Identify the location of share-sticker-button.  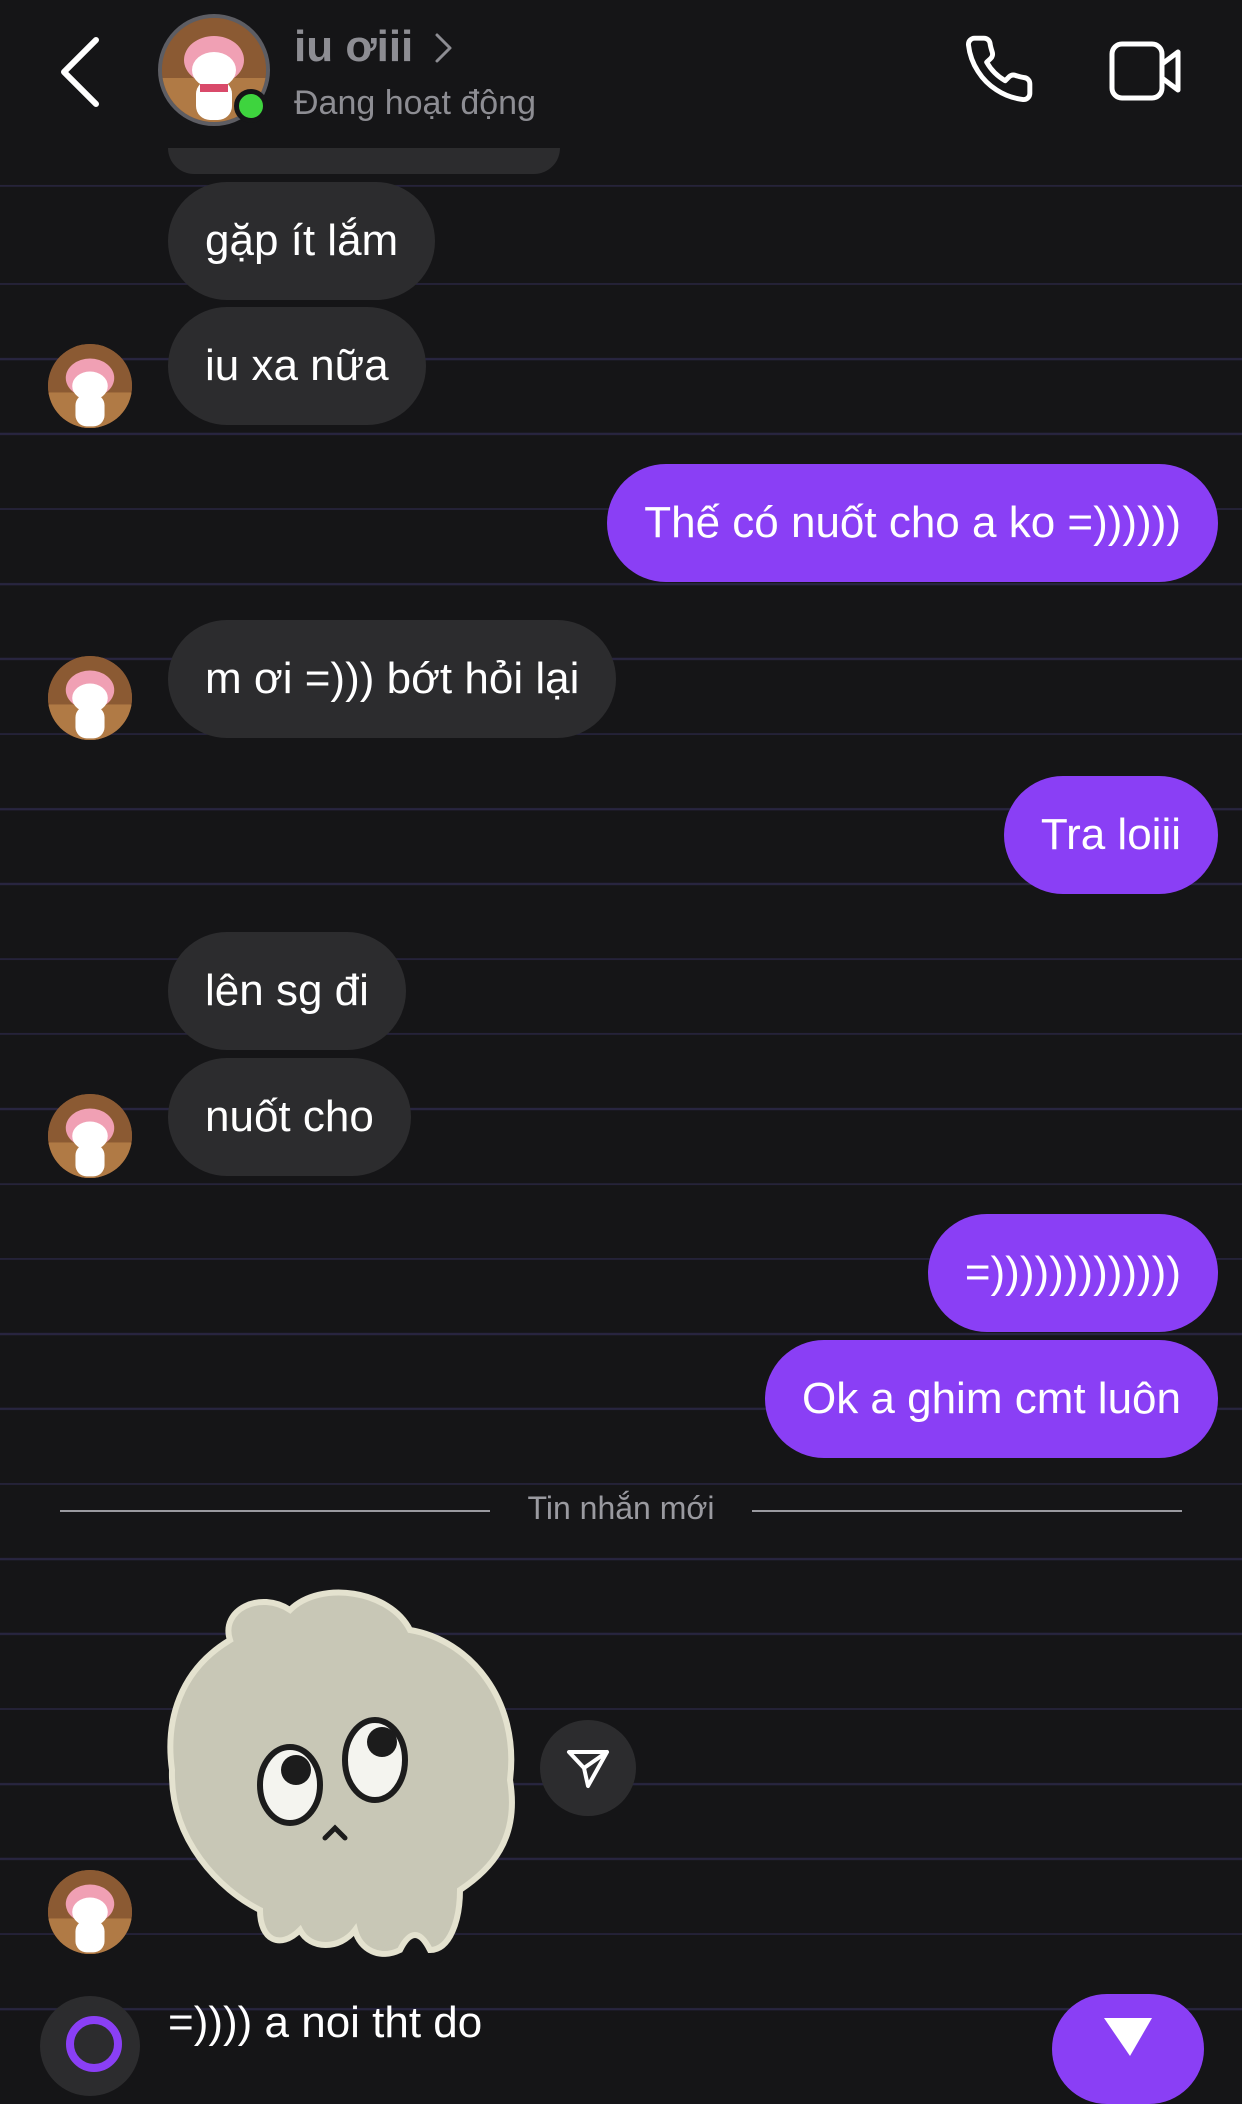
(588, 1768).